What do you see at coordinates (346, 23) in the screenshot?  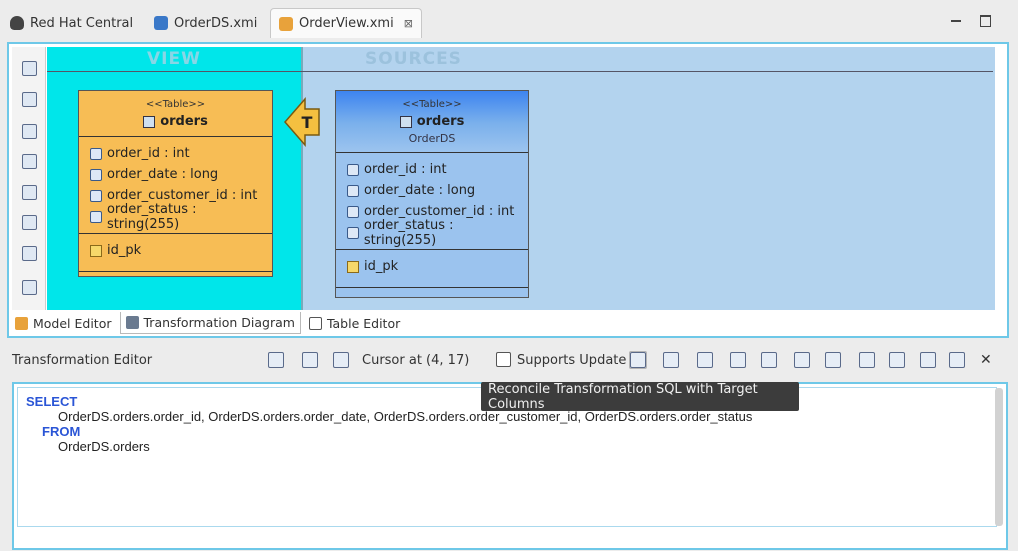 I see `tab-orderview-xmi: OrderView.xmi ⊠` at bounding box center [346, 23].